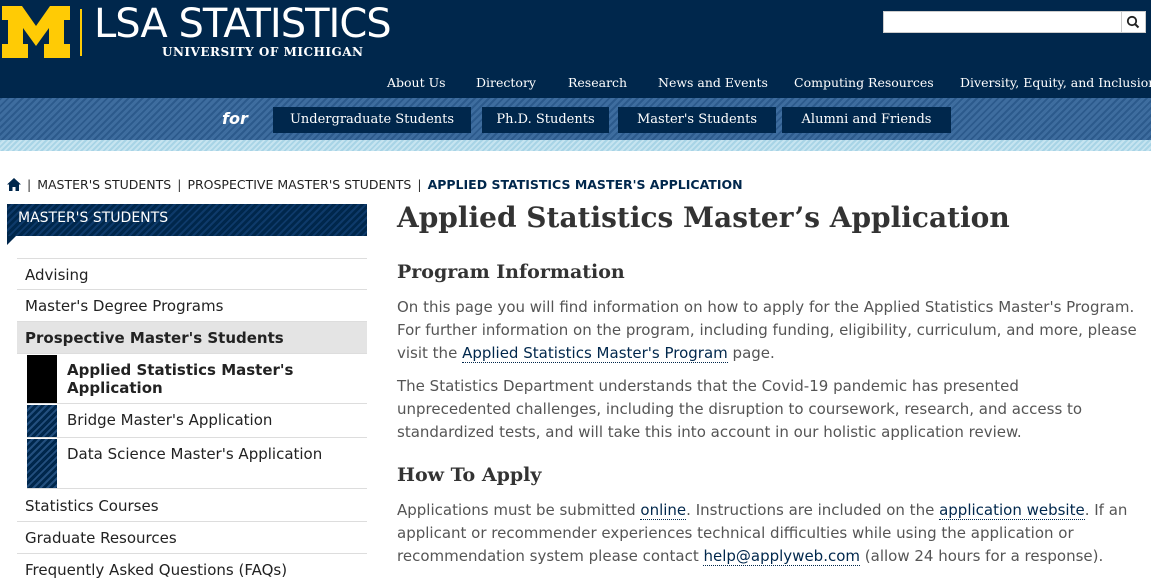 Image resolution: width=1151 pixels, height=583 pixels. Describe the element at coordinates (1055, 82) in the screenshot. I see `nav-diversity: Diversity, Equity, and Inclusion` at that location.